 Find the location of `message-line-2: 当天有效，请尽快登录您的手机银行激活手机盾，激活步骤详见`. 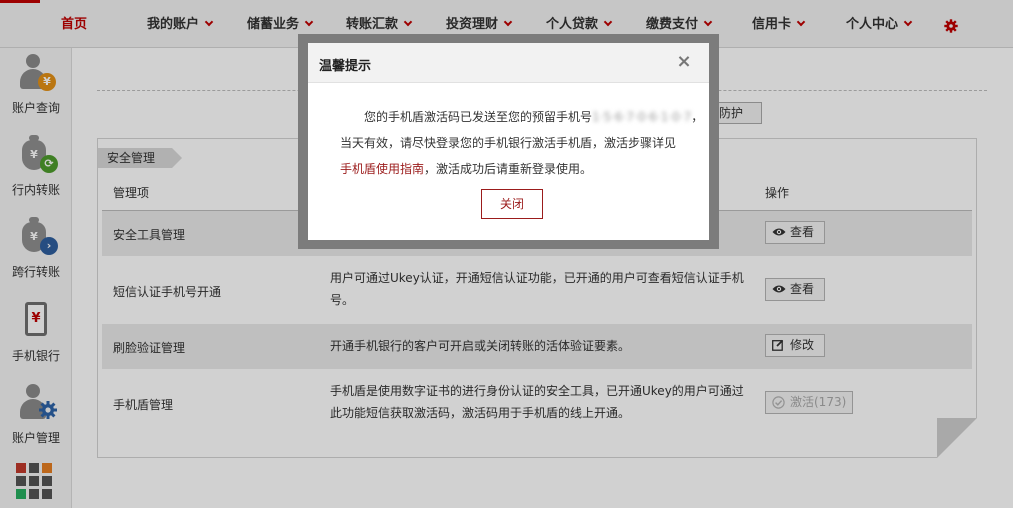

message-line-2: 当天有效，请尽快登录您的手机银行激活手机盾，激活步骤详见 is located at coordinates (508, 143).